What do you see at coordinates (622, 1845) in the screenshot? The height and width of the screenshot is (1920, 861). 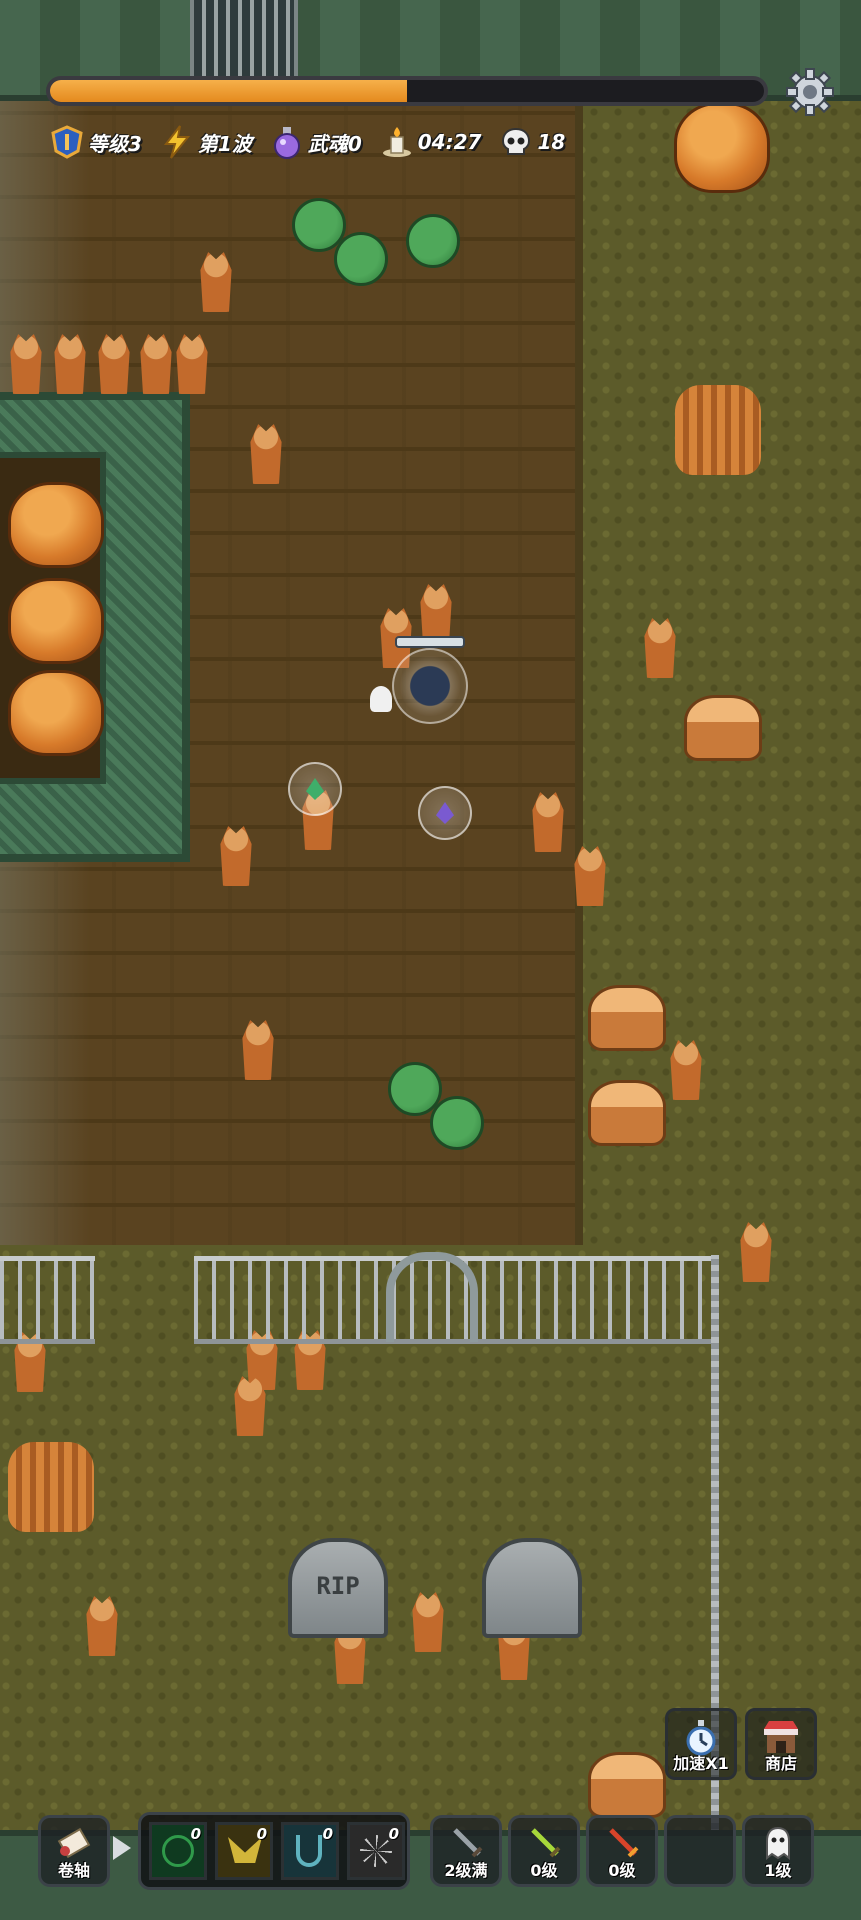 I see `red-sword-icon` at bounding box center [622, 1845].